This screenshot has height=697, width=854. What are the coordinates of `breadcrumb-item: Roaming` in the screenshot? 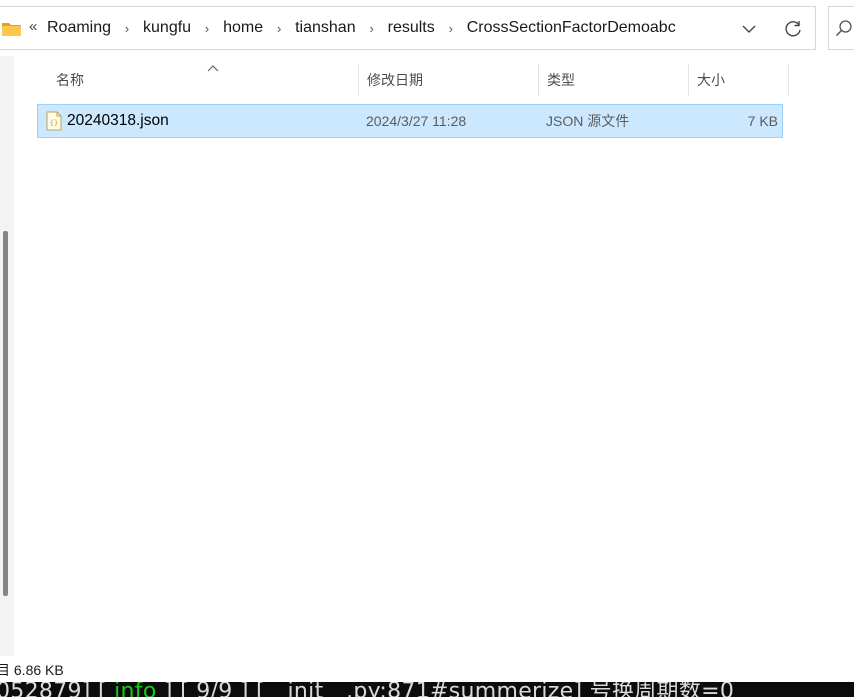 It's located at (79, 28).